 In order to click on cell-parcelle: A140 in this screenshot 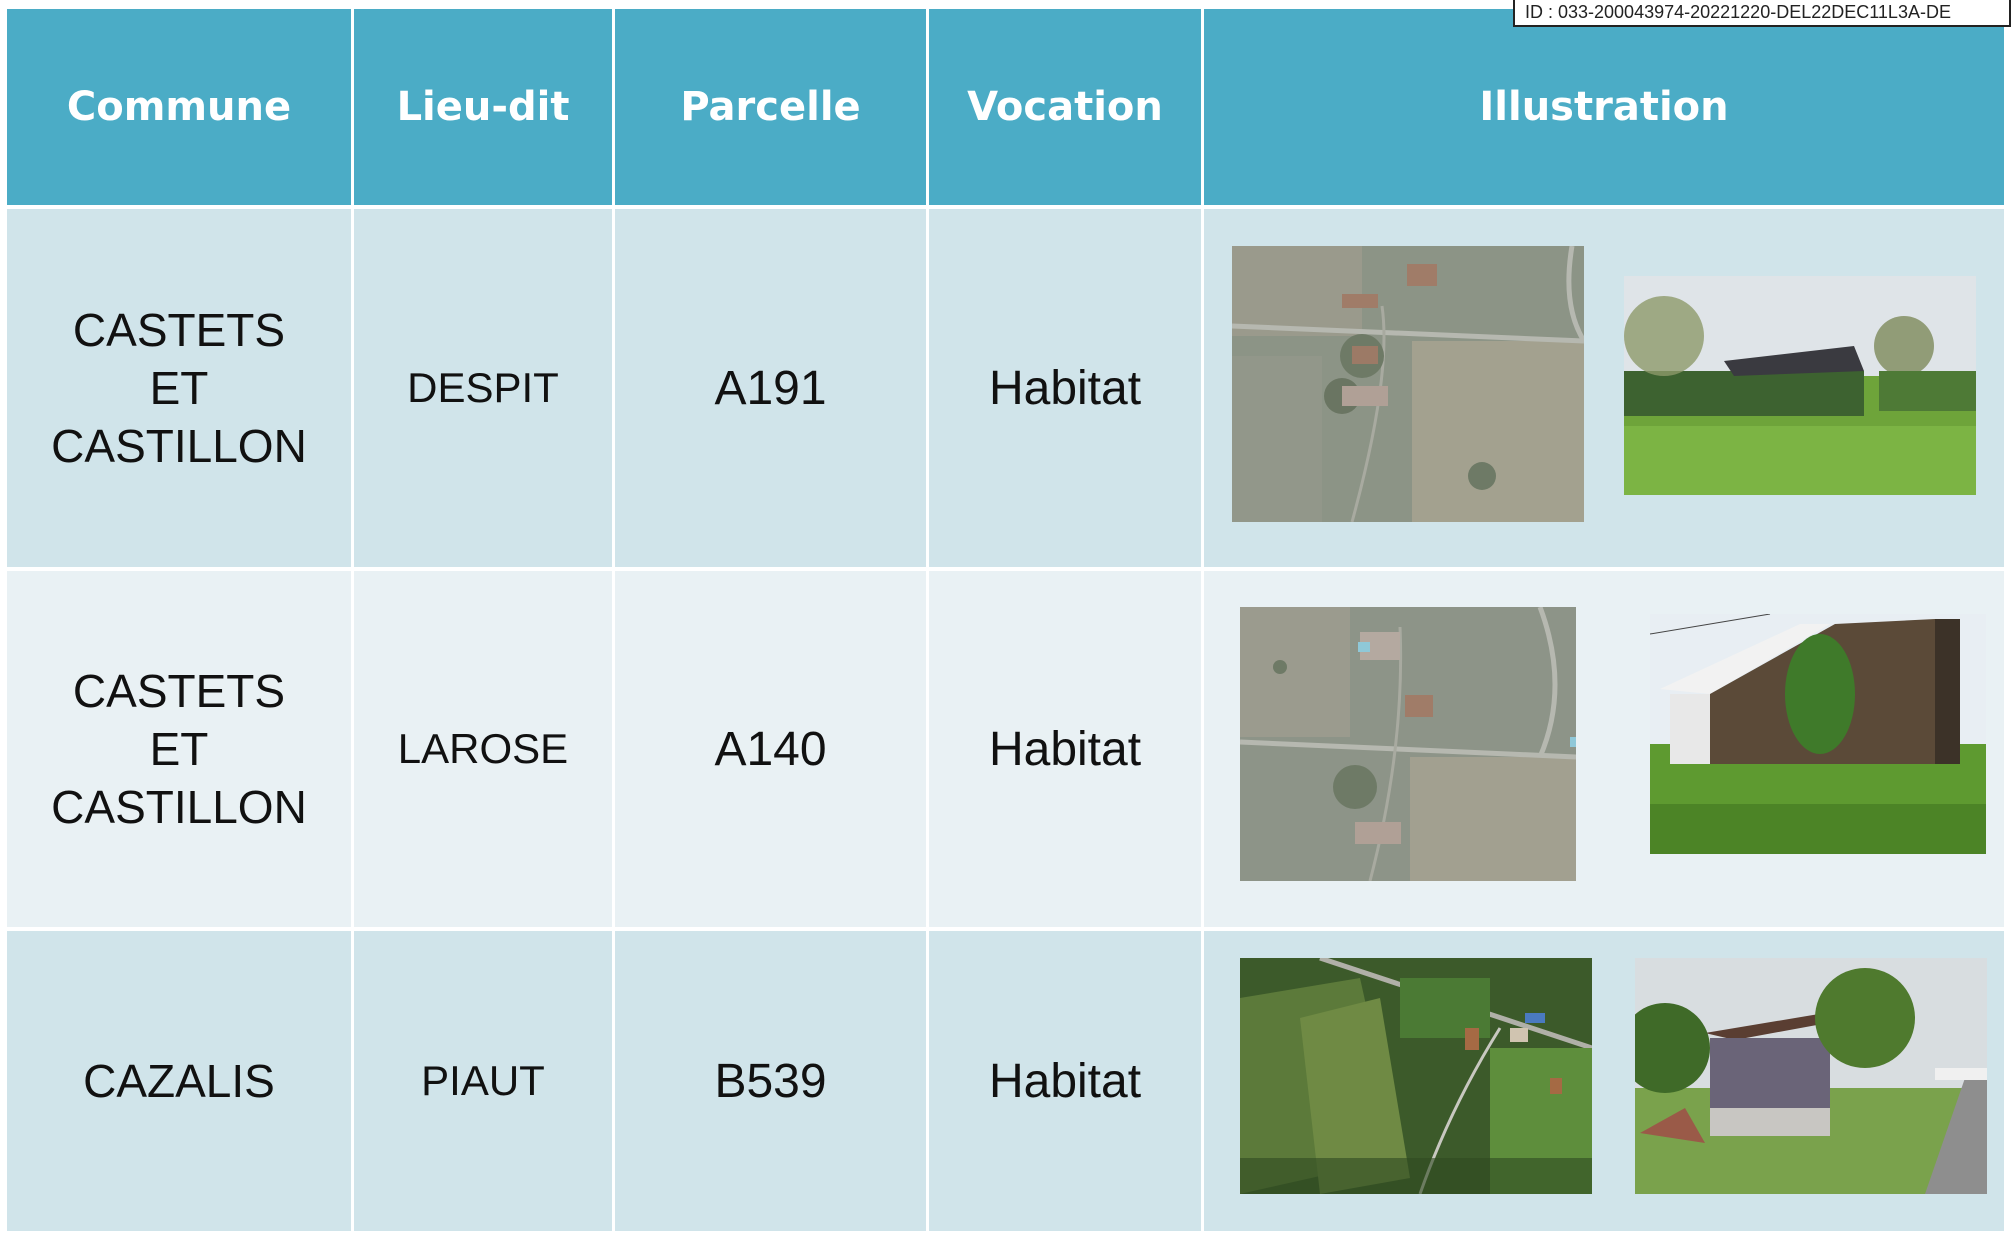, I will do `click(770, 749)`.